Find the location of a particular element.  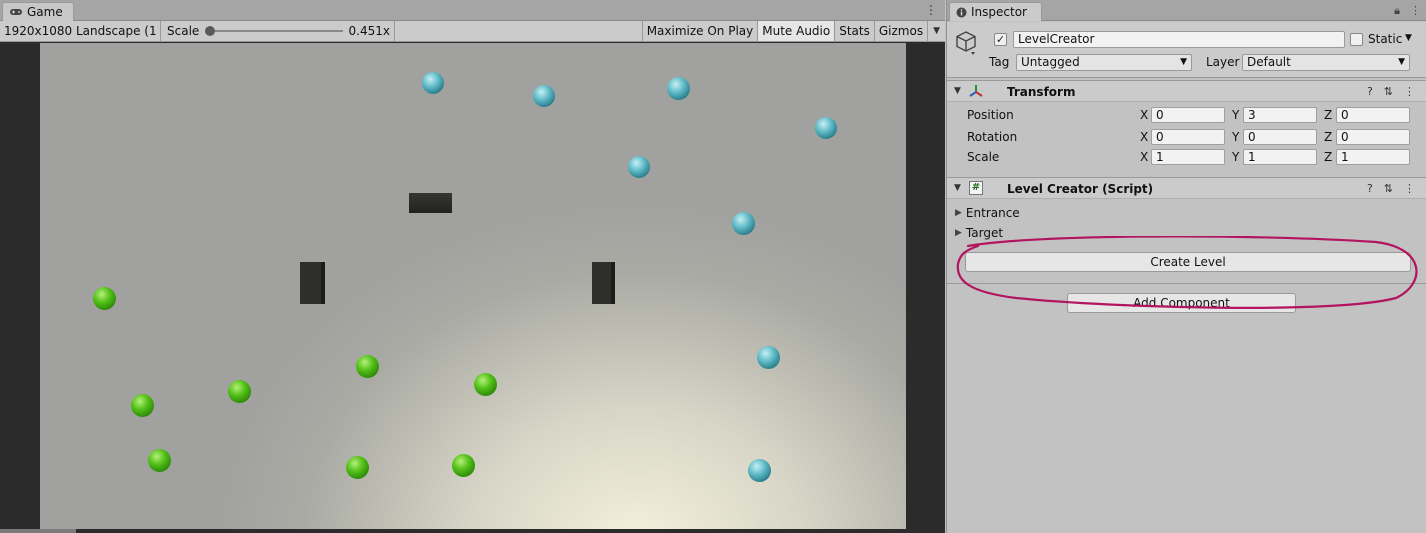

layer-dropdown: Default ▼ is located at coordinates (1326, 62).